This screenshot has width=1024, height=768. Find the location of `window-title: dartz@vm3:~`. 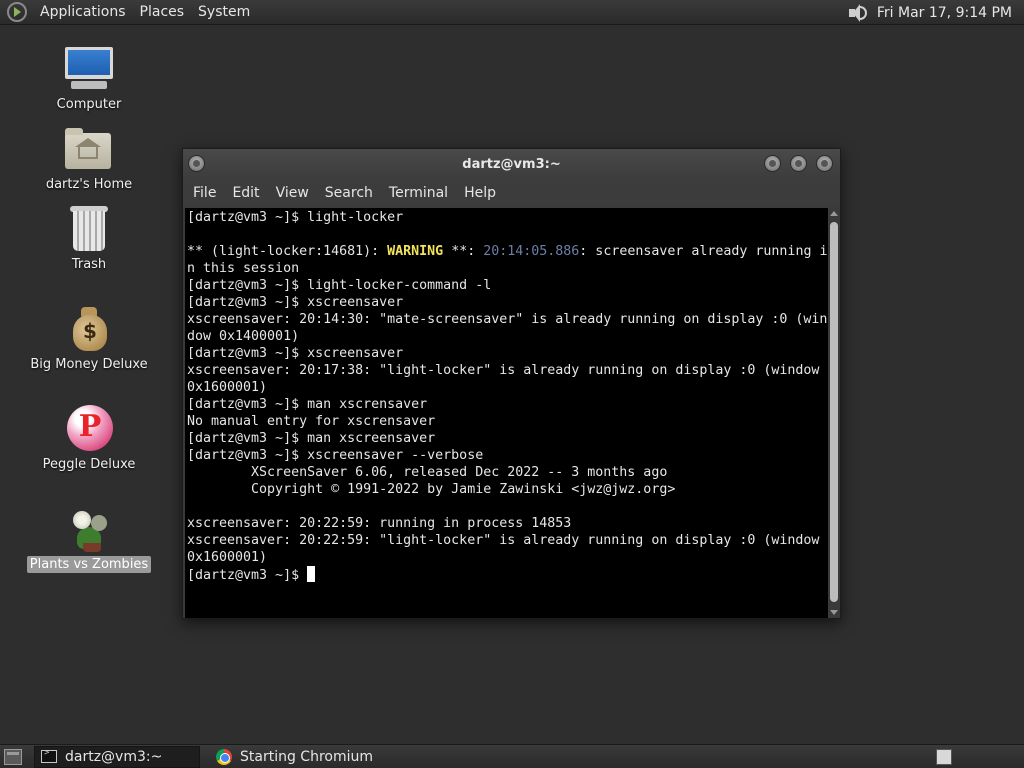

window-title: dartz@vm3:~ is located at coordinates (511, 164).